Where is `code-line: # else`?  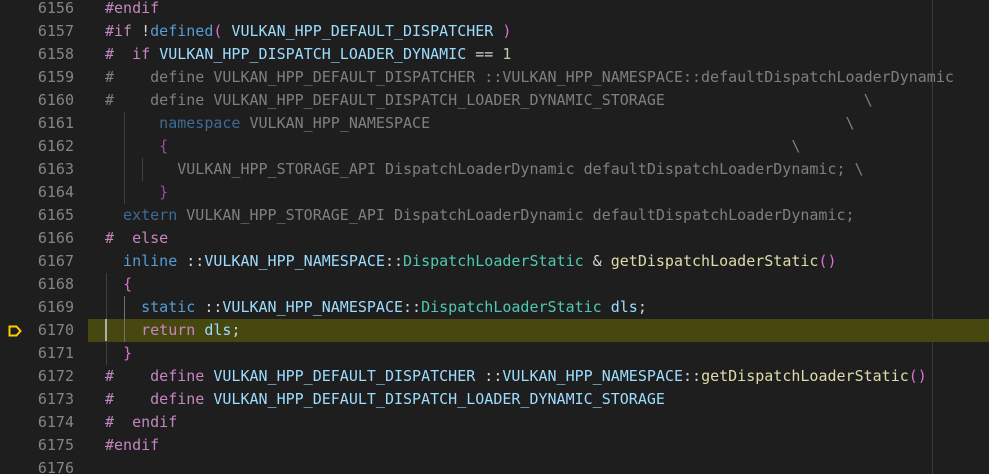 code-line: # else is located at coordinates (538, 238).